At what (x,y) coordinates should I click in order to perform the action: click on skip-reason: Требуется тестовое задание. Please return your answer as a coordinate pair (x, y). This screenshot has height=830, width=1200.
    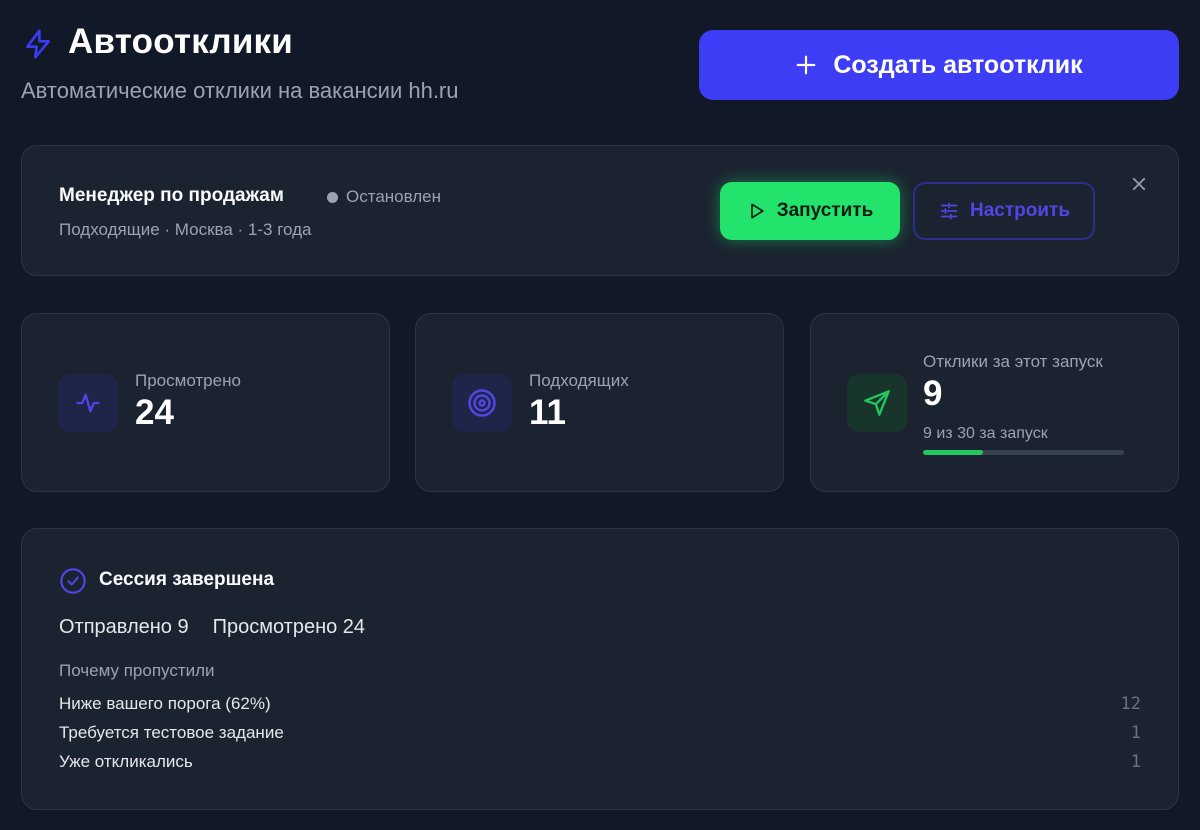
    Looking at the image, I should click on (171, 732).